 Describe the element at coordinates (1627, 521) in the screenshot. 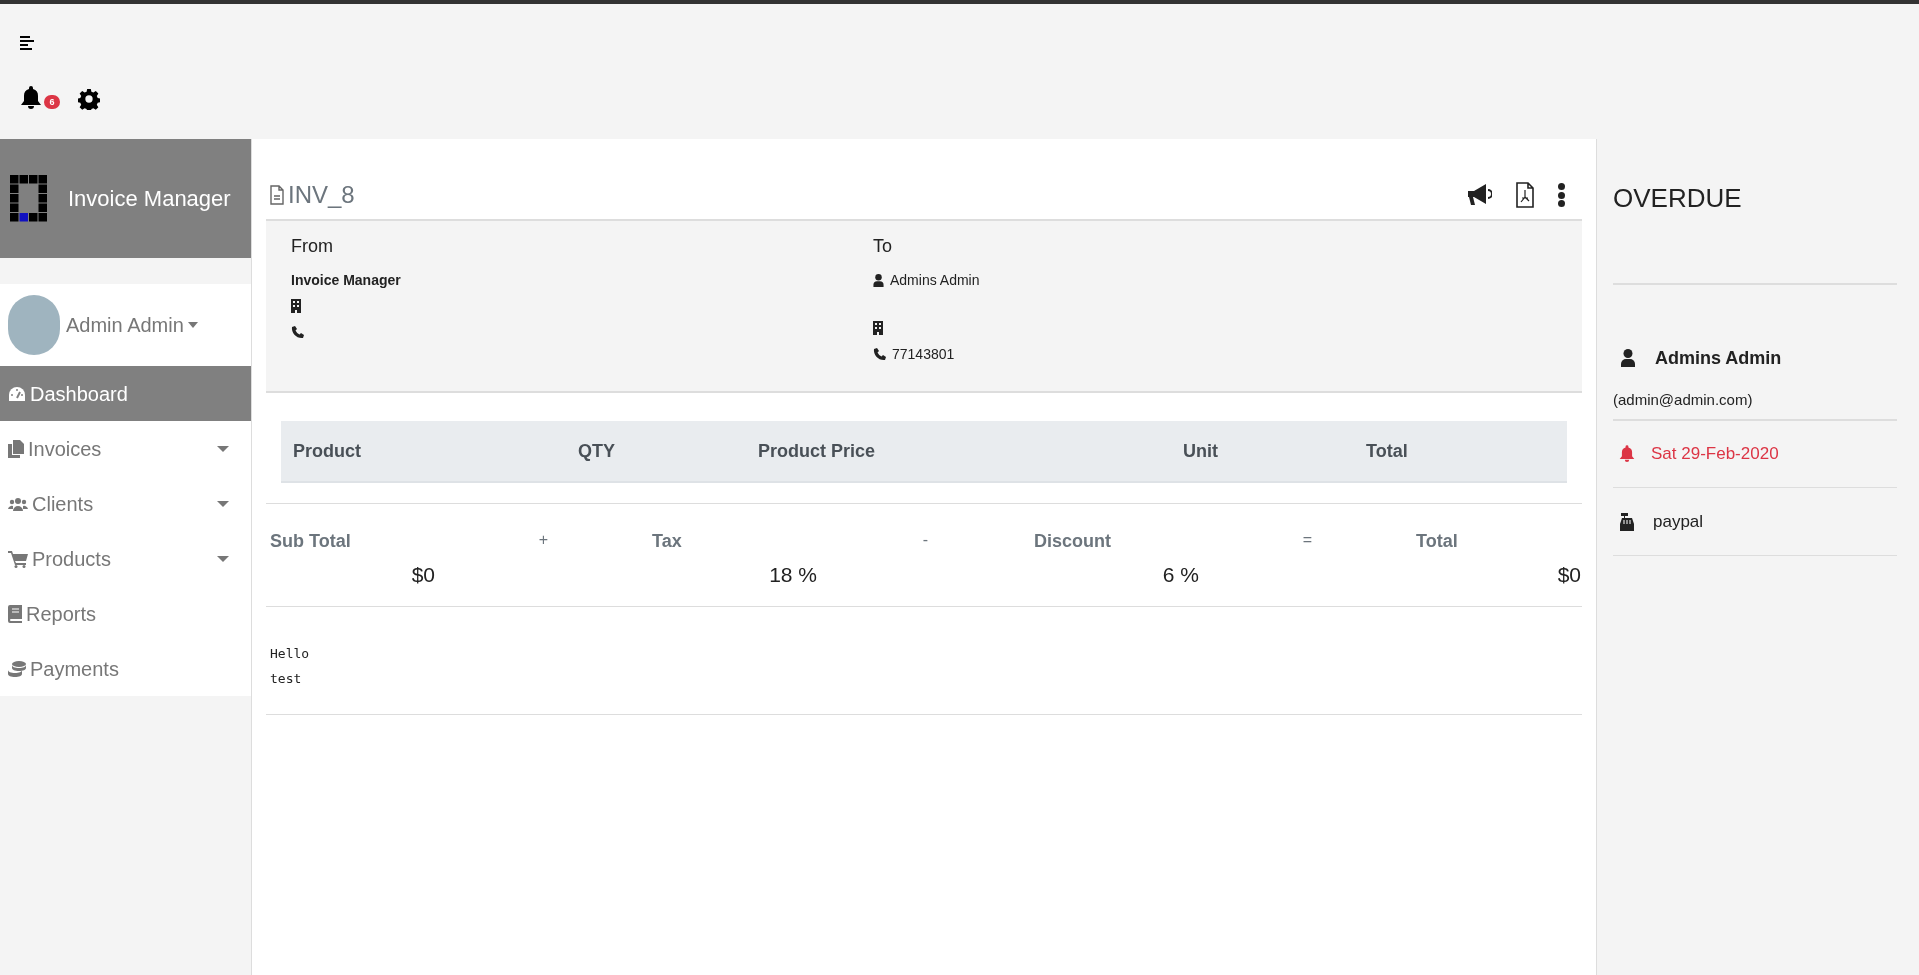

I see `cash-register-icon` at that location.